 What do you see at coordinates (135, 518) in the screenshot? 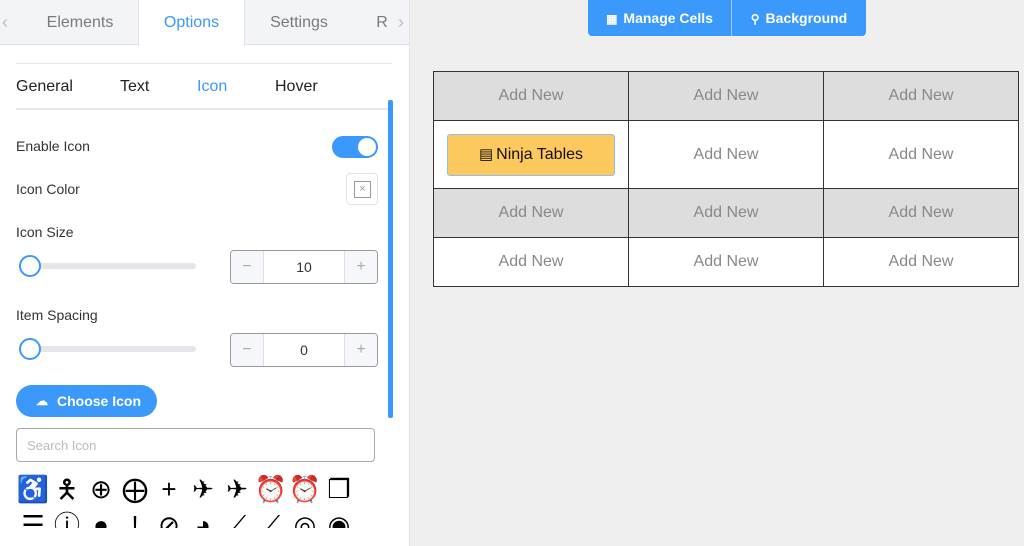
I see `alert-icon: !` at bounding box center [135, 518].